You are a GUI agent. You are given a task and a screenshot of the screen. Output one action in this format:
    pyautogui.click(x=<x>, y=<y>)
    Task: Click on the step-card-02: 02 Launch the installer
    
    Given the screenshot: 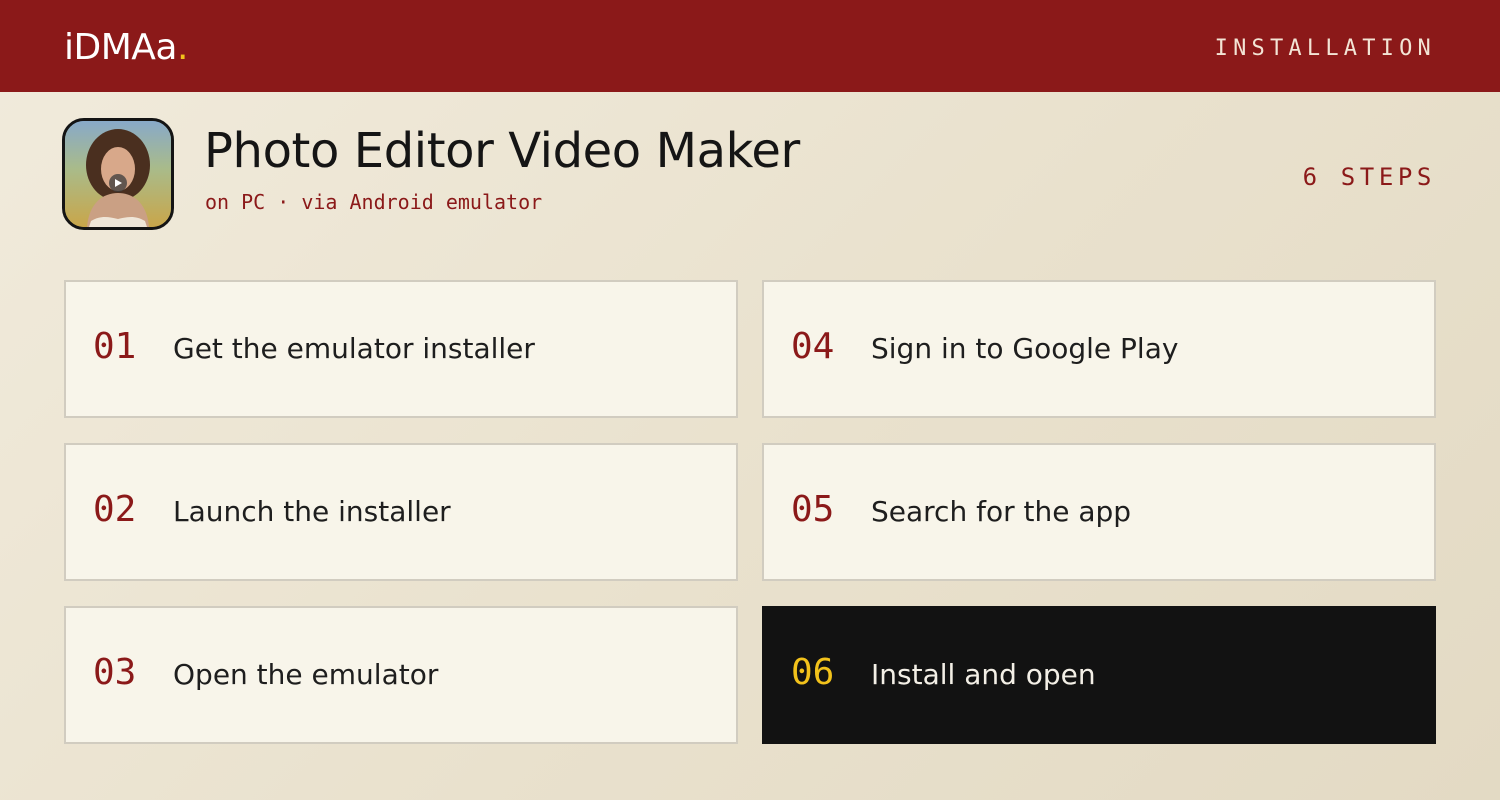 What is the action you would take?
    pyautogui.click(x=401, y=512)
    